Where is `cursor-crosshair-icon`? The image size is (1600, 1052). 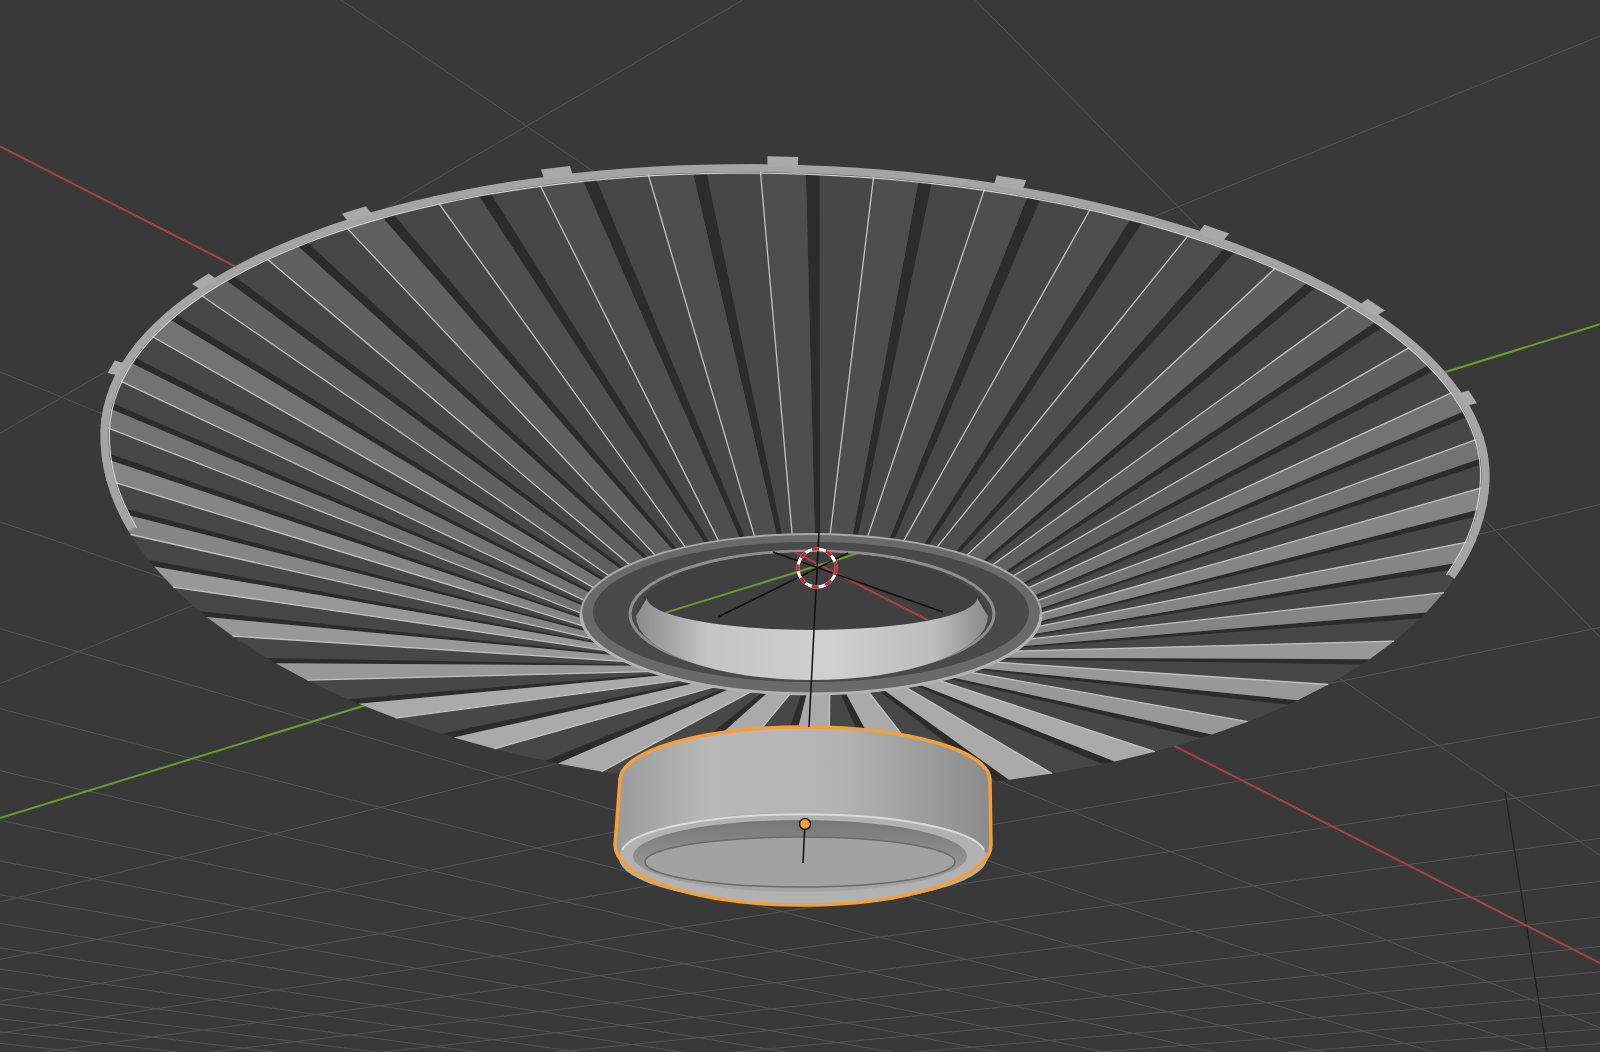 cursor-crosshair-icon is located at coordinates (830, 582).